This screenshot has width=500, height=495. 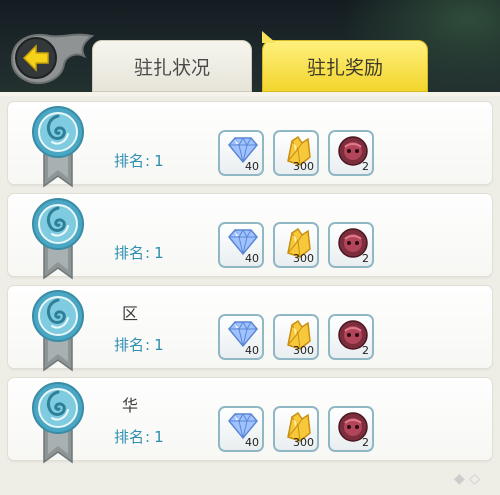 I want to click on back-arrow-icon, so click(x=52, y=58).